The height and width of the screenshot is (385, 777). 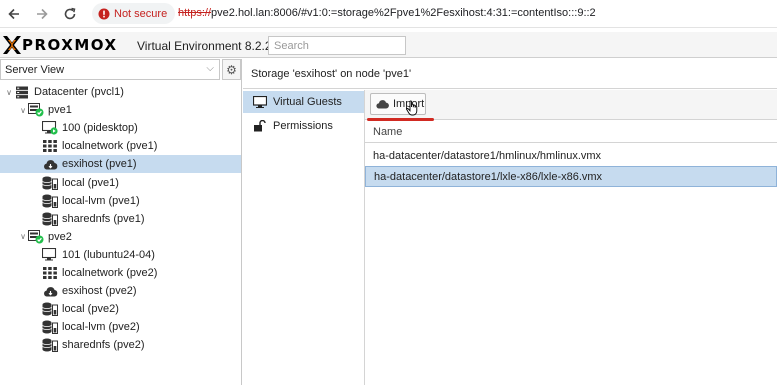 What do you see at coordinates (120, 309) in the screenshot?
I see `tree-item: local (pve2)` at bounding box center [120, 309].